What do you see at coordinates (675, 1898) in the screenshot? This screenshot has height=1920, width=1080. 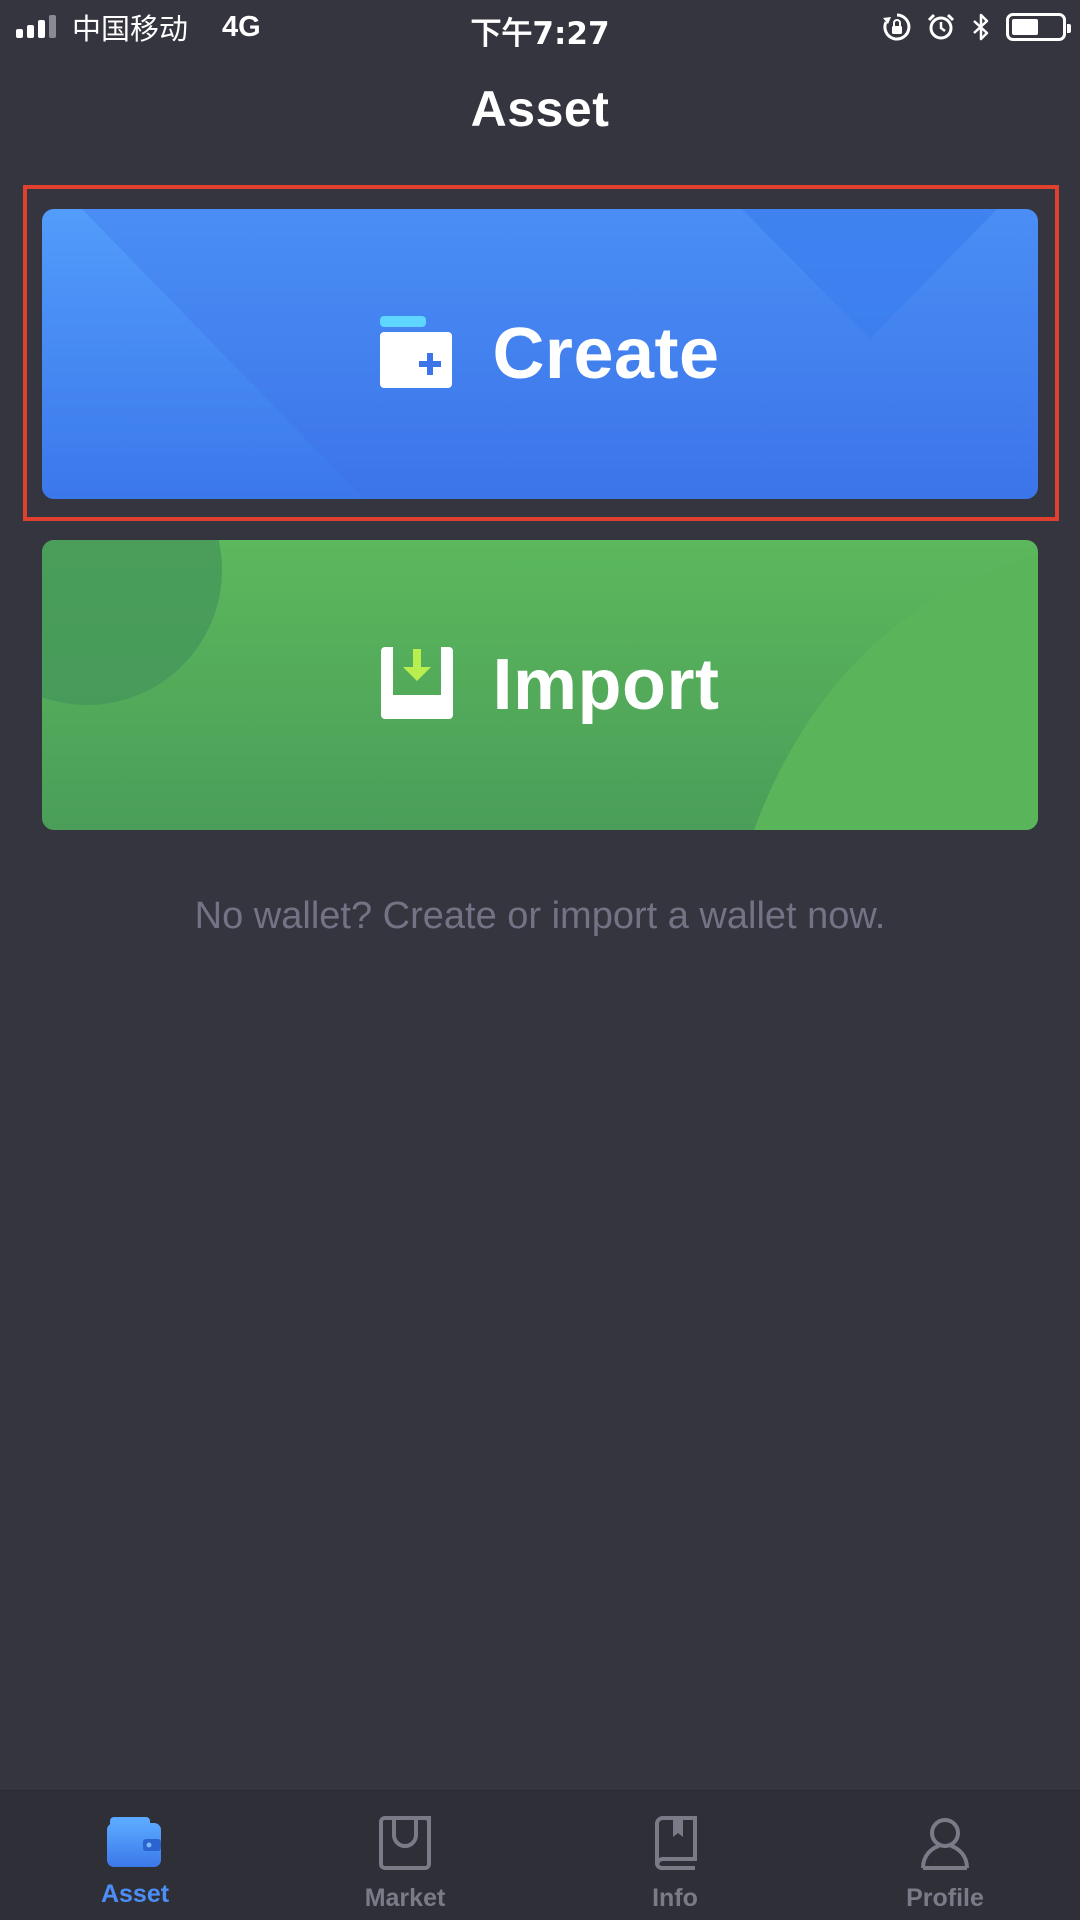 I see `tab-info-label: Info` at bounding box center [675, 1898].